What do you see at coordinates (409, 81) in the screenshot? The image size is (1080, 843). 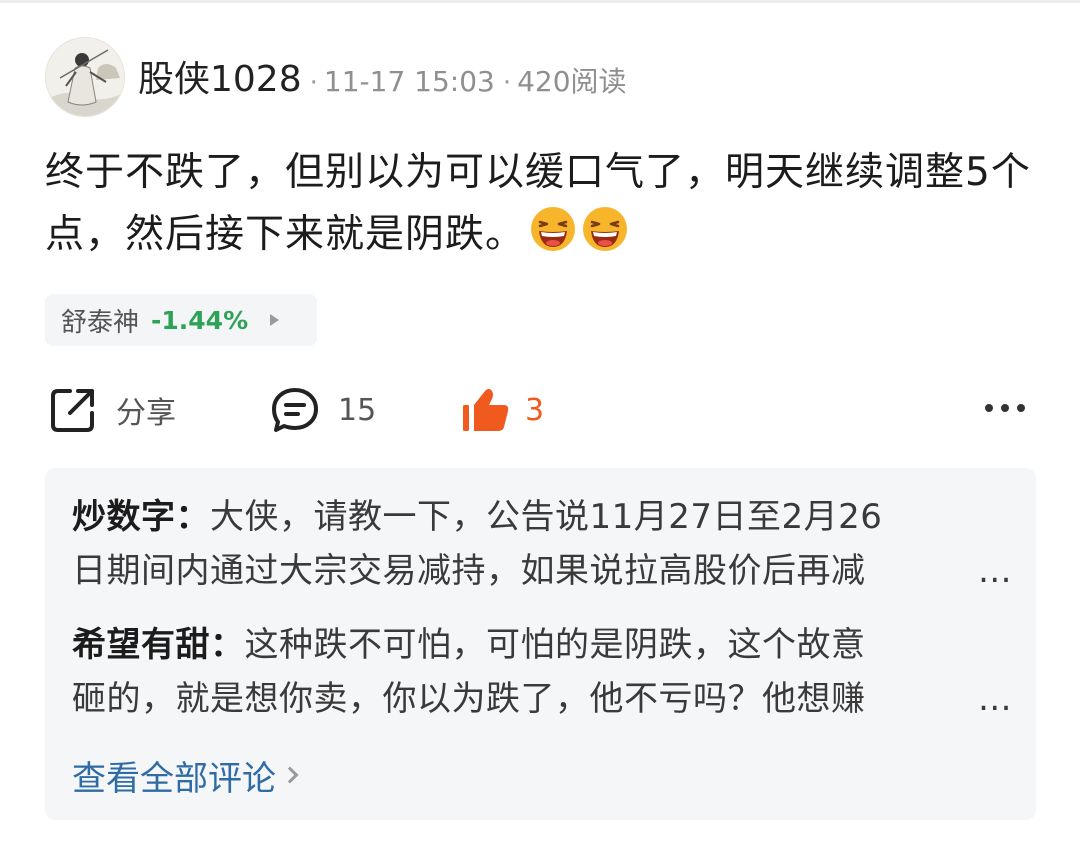 I see `post-date: 11-17 15:03` at bounding box center [409, 81].